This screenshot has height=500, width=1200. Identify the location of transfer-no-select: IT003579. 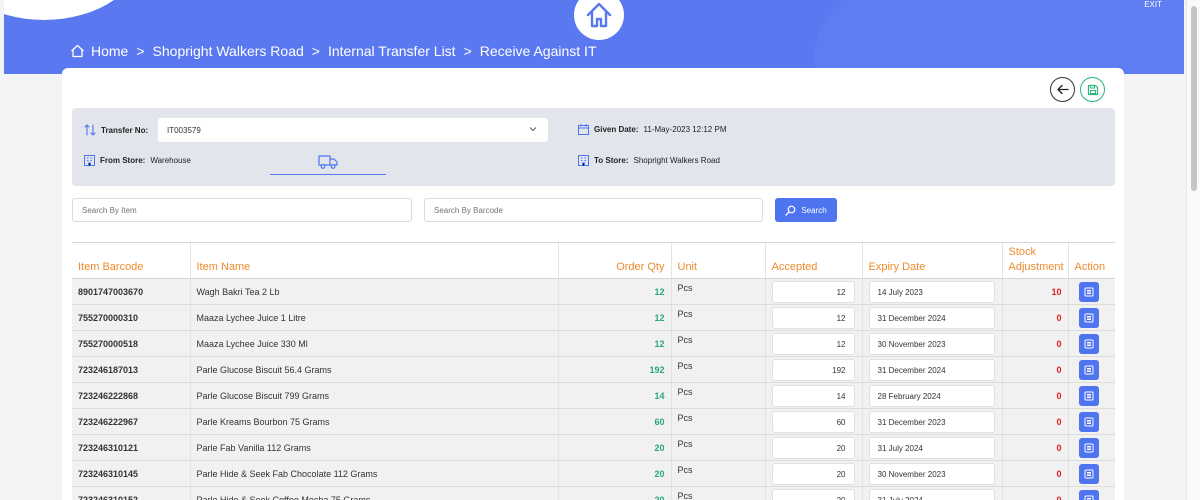
(353, 130).